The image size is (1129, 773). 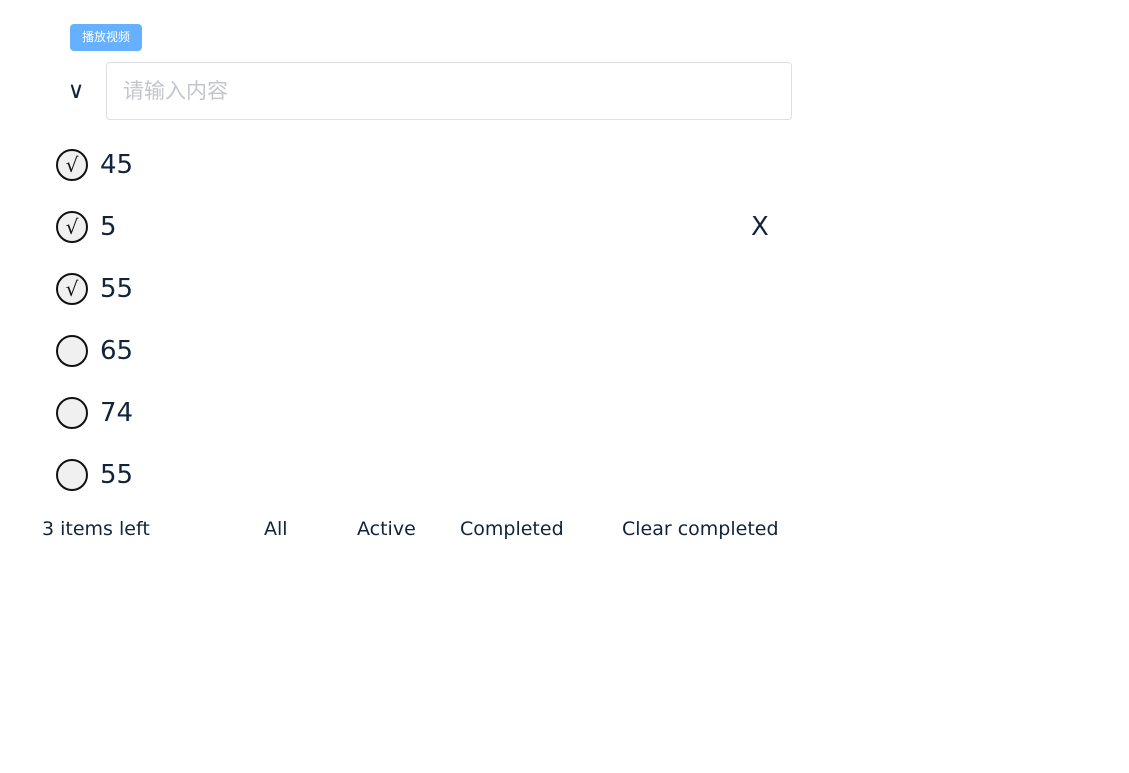 What do you see at coordinates (760, 227) in the screenshot?
I see `delete-todo-button: X` at bounding box center [760, 227].